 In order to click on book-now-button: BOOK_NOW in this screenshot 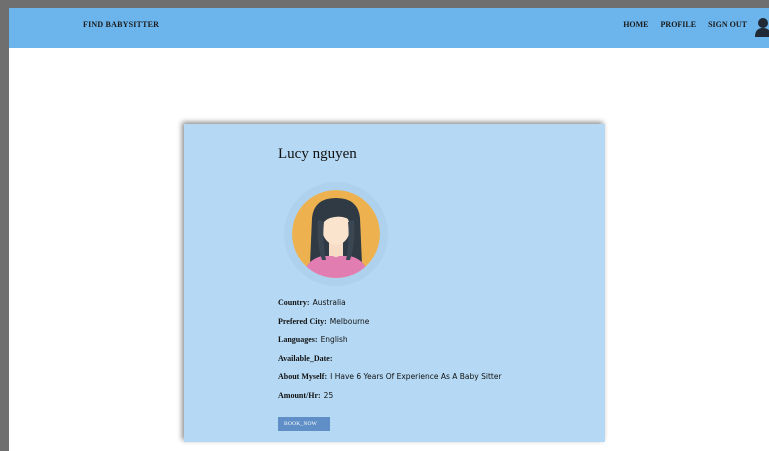, I will do `click(304, 424)`.